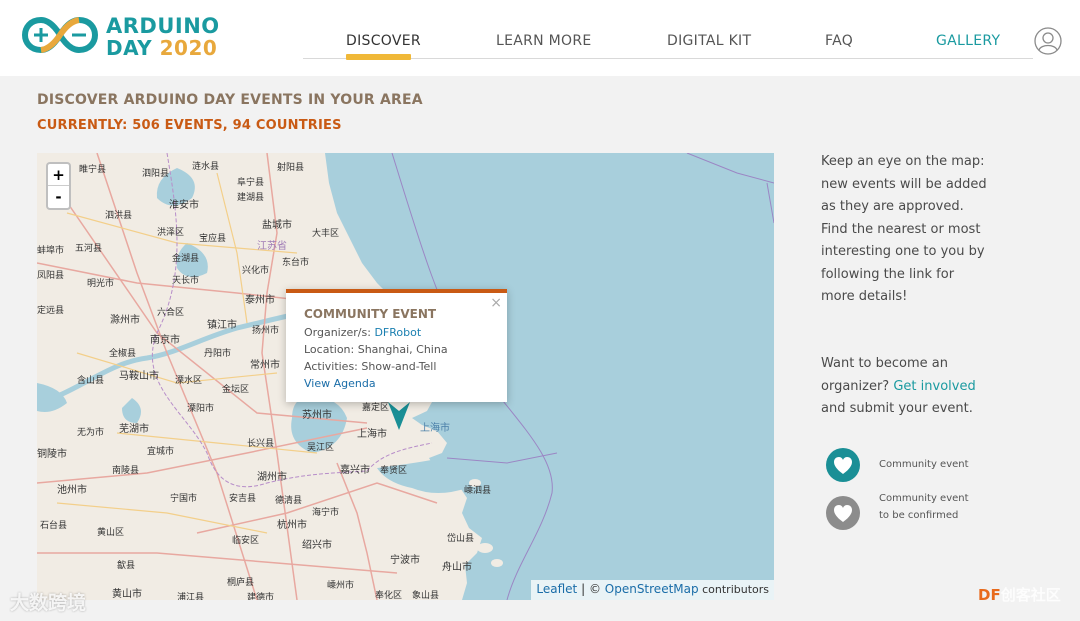 Image resolution: width=1080 pixels, height=621 pixels. Describe the element at coordinates (91, 381) in the screenshot. I see `map-label: 含山县` at that location.